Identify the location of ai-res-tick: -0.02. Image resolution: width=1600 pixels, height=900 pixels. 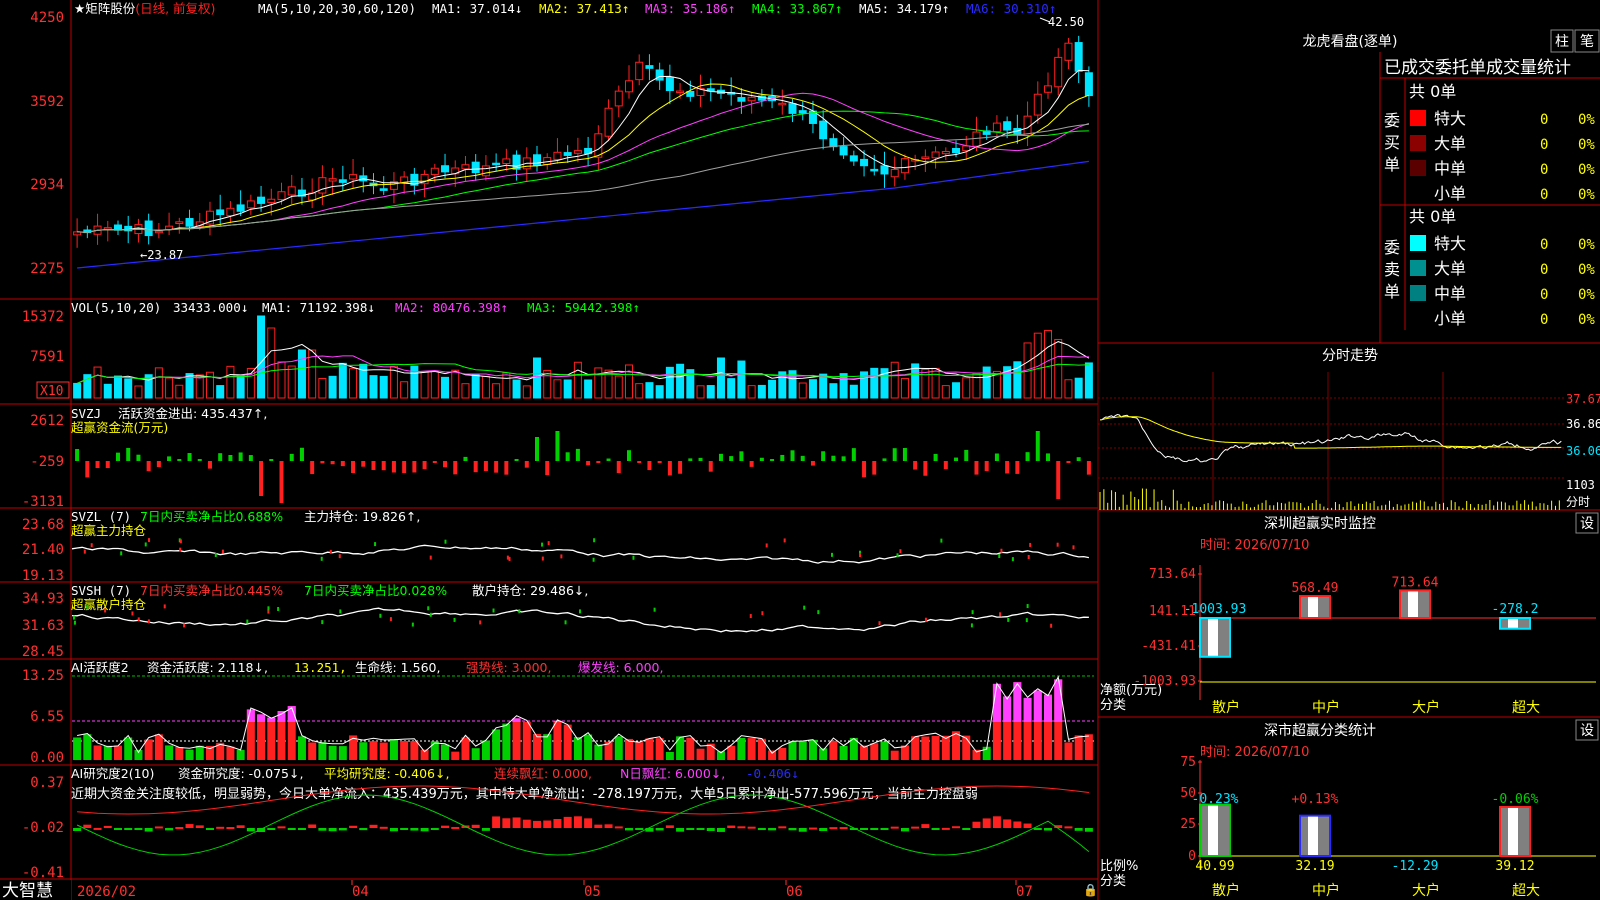
(43, 828).